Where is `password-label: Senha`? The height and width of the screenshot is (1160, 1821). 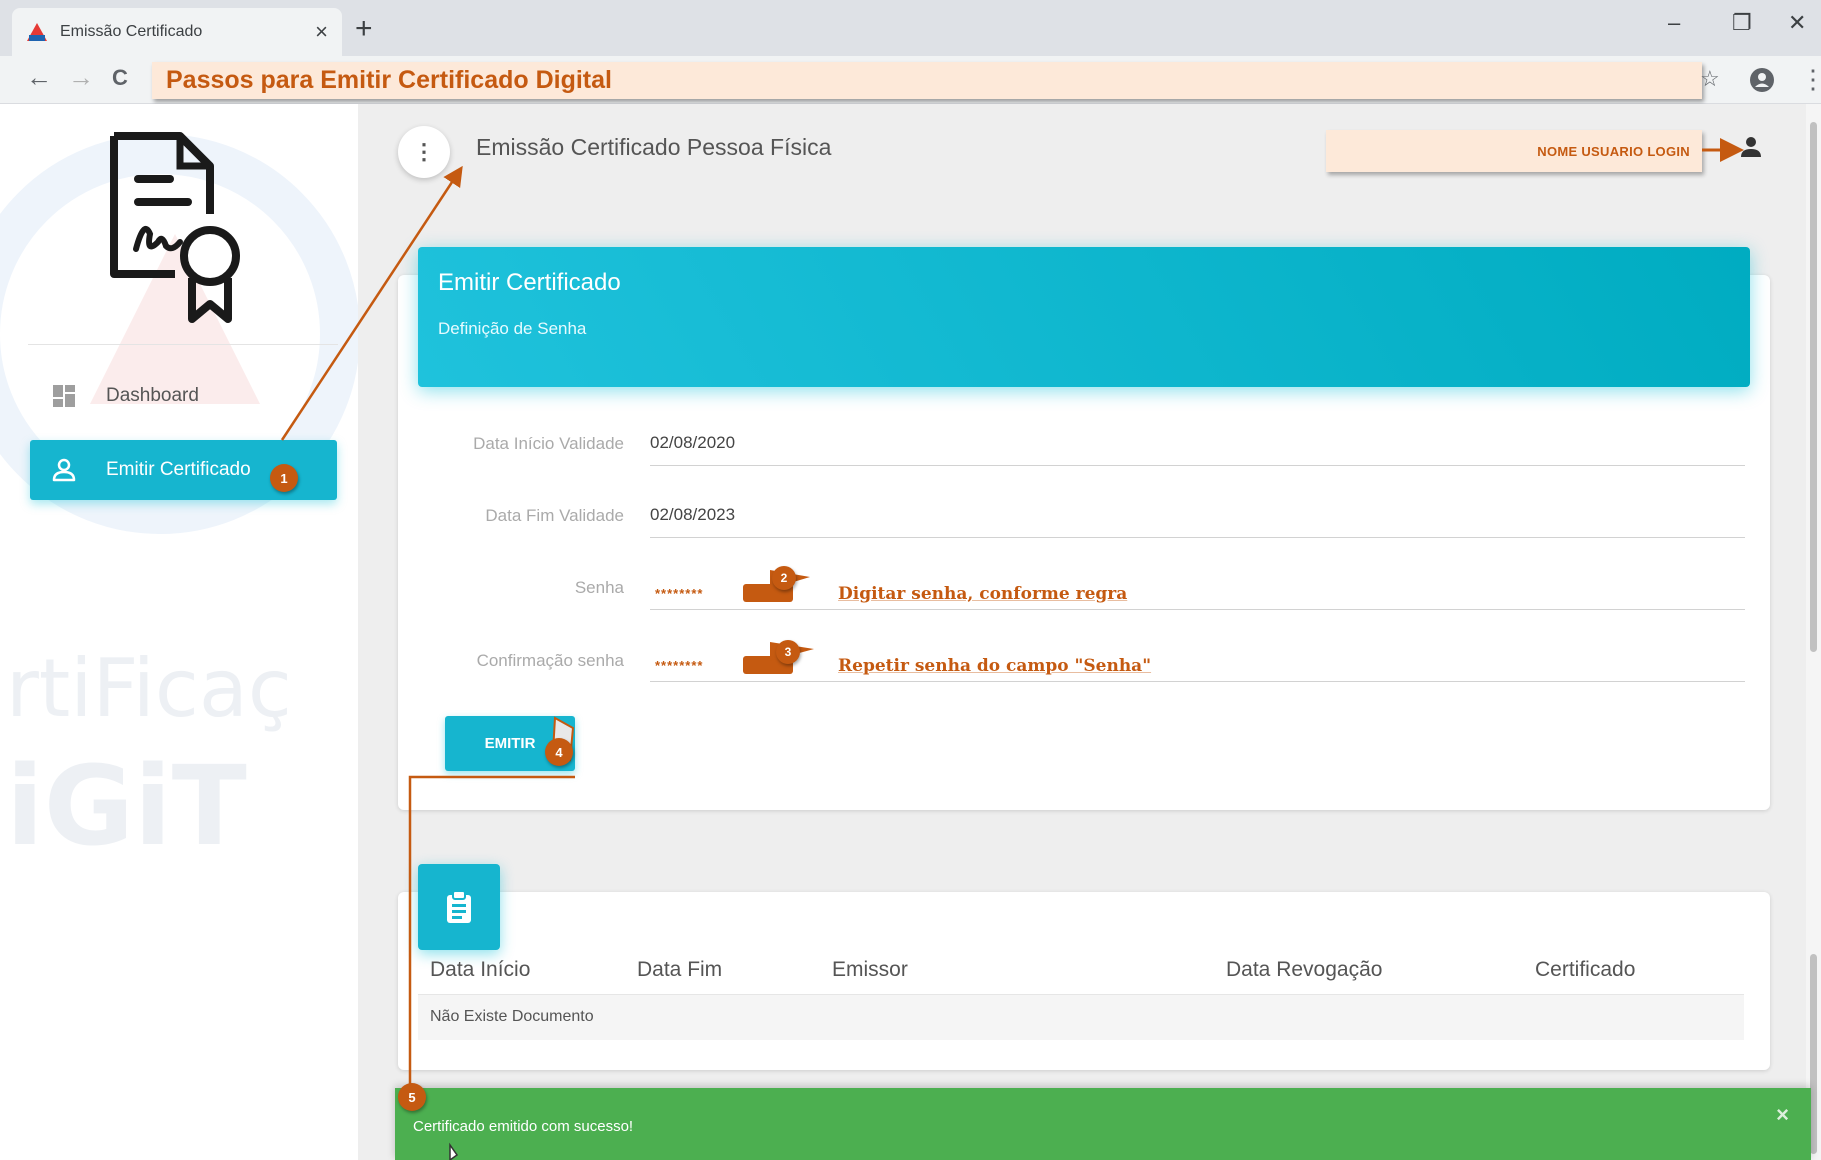 password-label: Senha is located at coordinates (599, 587).